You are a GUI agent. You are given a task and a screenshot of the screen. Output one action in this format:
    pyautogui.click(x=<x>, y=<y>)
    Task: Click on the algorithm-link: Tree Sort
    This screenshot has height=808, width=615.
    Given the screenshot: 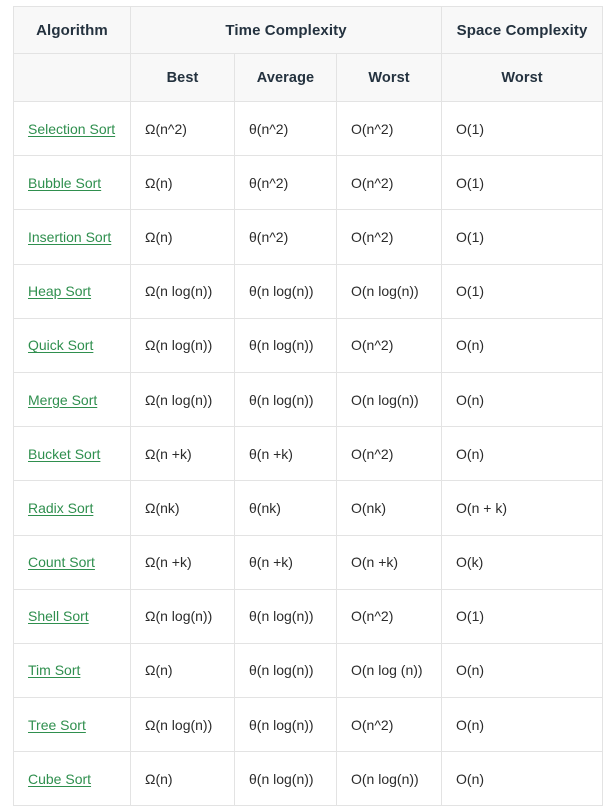 What is the action you would take?
    pyautogui.click(x=57, y=725)
    